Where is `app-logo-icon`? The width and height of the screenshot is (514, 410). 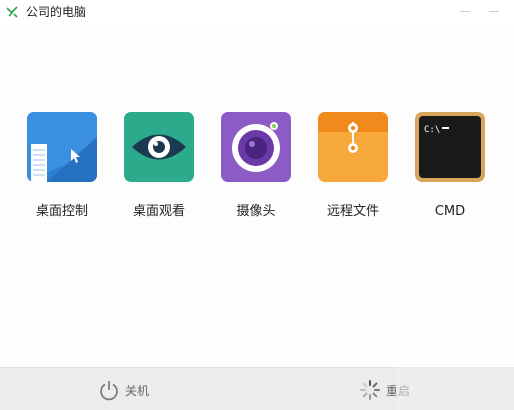 app-logo-icon is located at coordinates (12, 12).